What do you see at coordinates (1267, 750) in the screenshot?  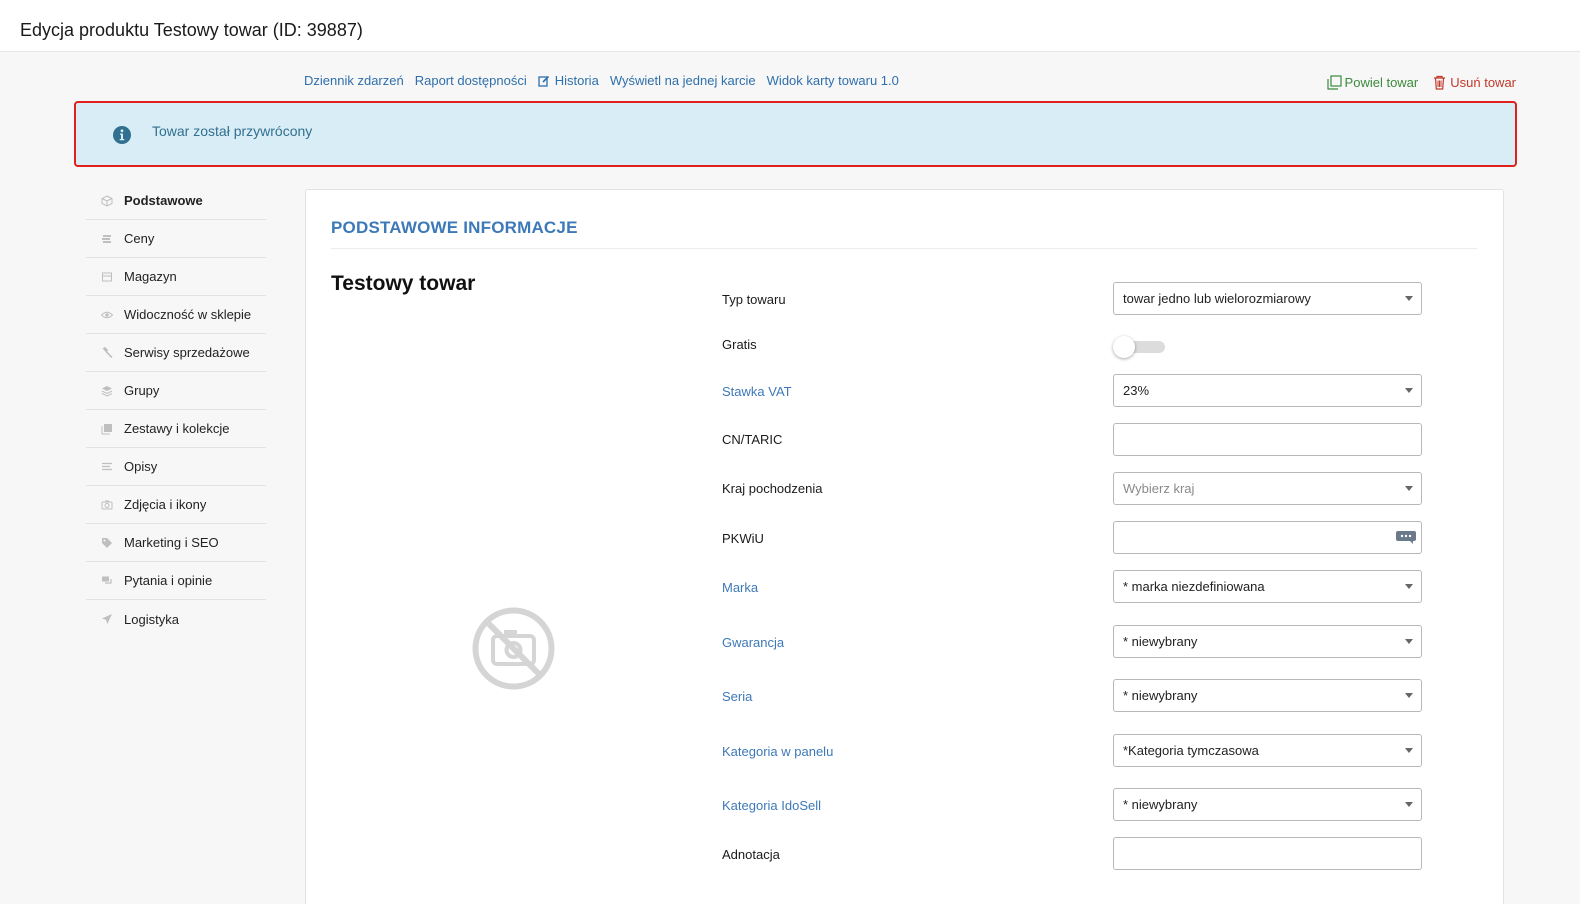 I see `panel-category-select: *Kategoria tymczasowa` at bounding box center [1267, 750].